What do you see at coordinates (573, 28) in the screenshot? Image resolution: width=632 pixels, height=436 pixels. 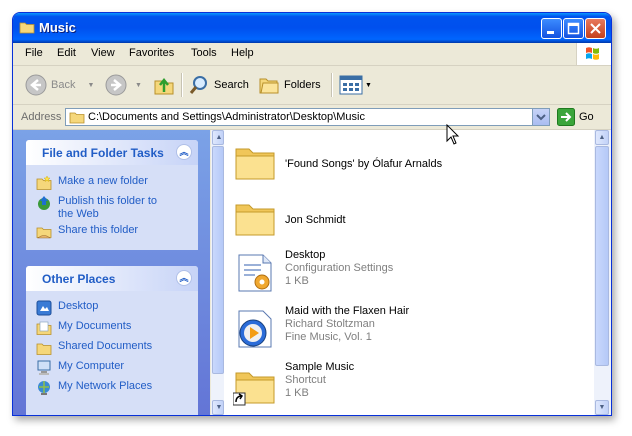 I see `maximize-button` at bounding box center [573, 28].